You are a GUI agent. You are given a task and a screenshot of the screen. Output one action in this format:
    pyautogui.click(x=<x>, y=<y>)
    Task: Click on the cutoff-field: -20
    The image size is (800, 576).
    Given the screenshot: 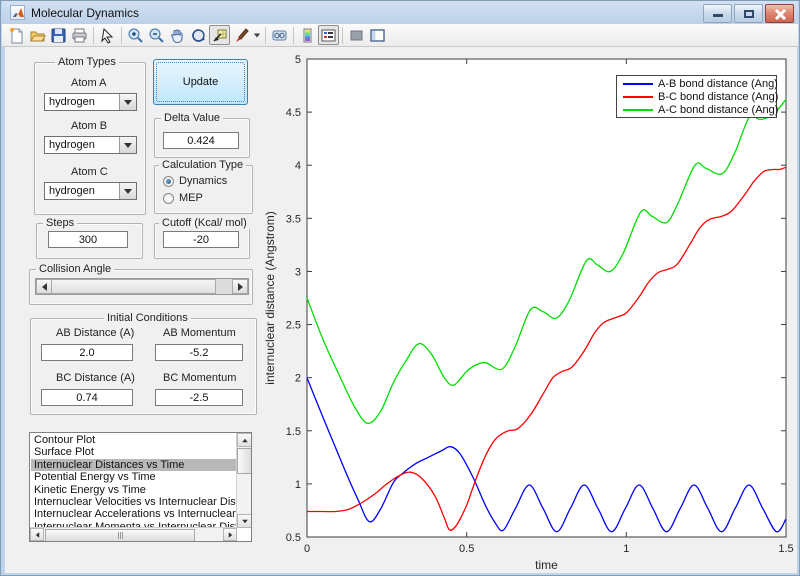 What is the action you would take?
    pyautogui.click(x=201, y=239)
    